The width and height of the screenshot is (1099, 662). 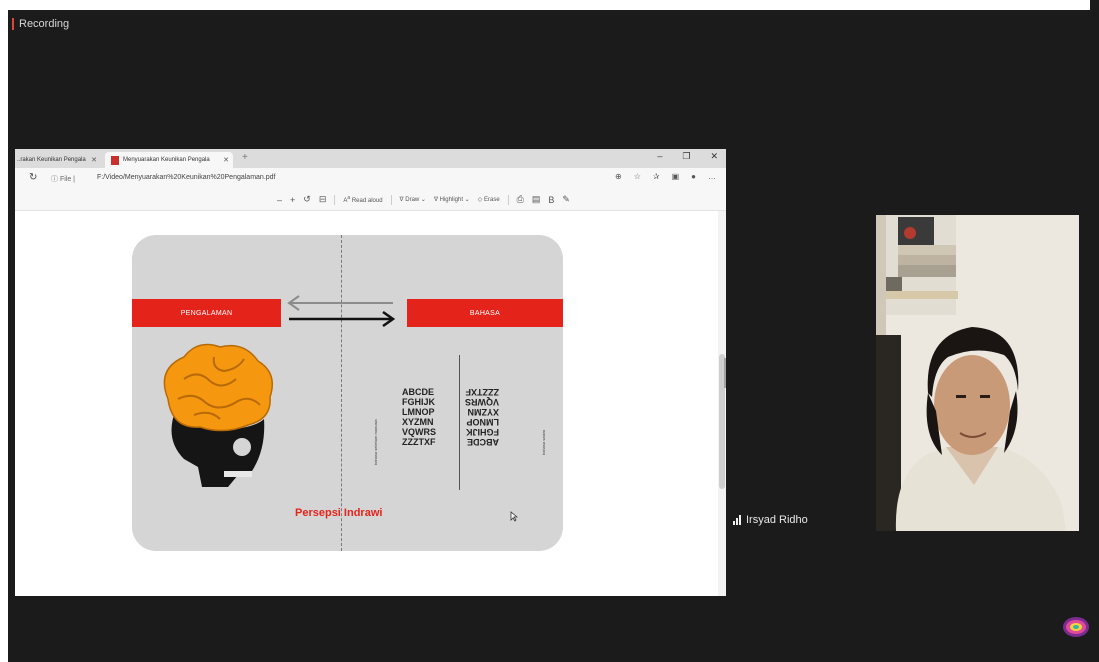 What do you see at coordinates (279, 200) in the screenshot?
I see `zoom-out-button: –` at bounding box center [279, 200].